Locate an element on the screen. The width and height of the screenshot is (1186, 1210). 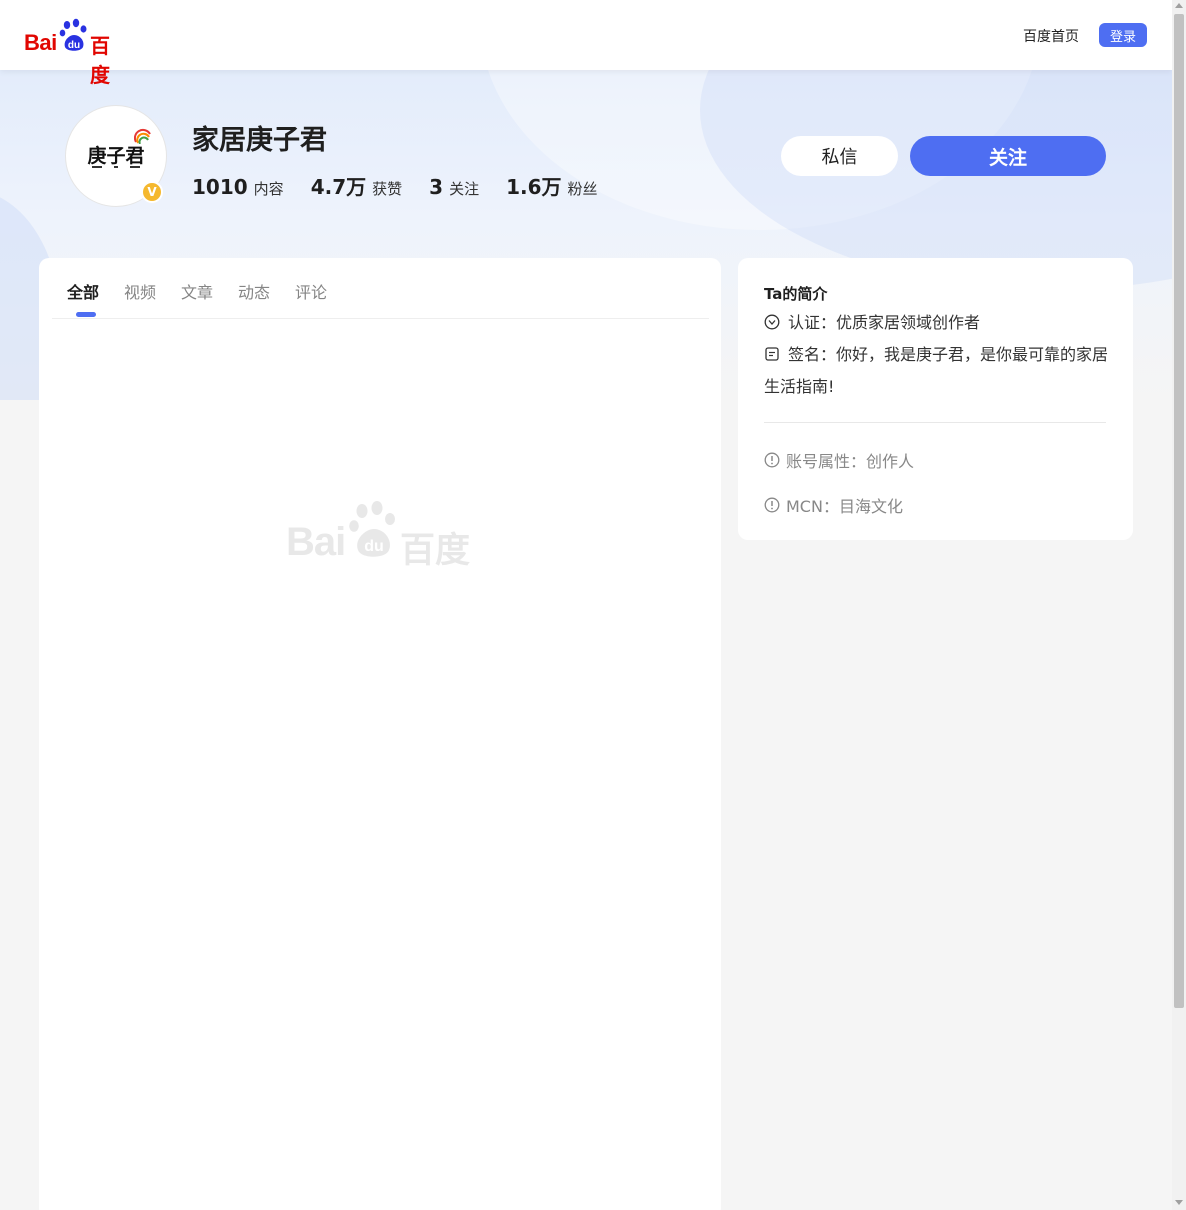
banner-decoration is located at coordinates (936, 180).